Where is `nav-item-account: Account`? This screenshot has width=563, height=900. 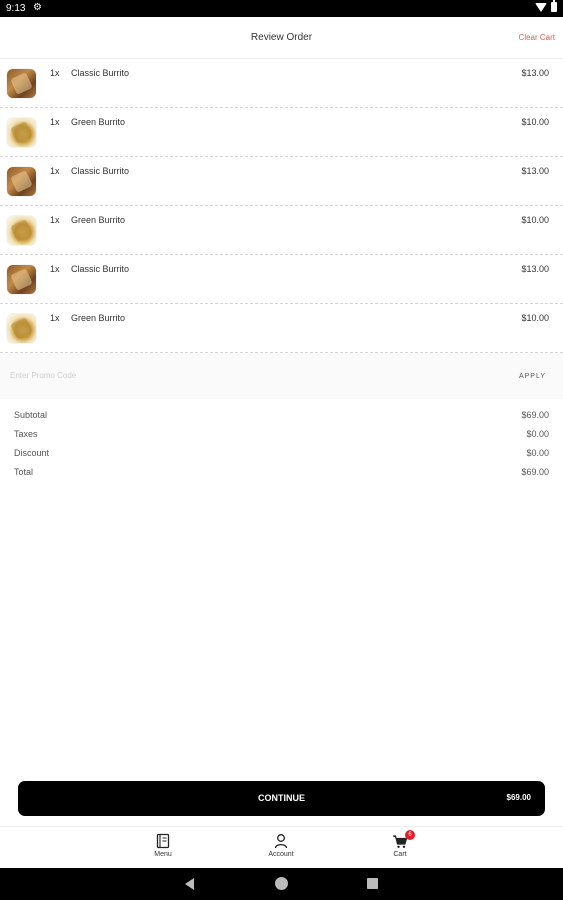 nav-item-account: Account is located at coordinates (281, 845).